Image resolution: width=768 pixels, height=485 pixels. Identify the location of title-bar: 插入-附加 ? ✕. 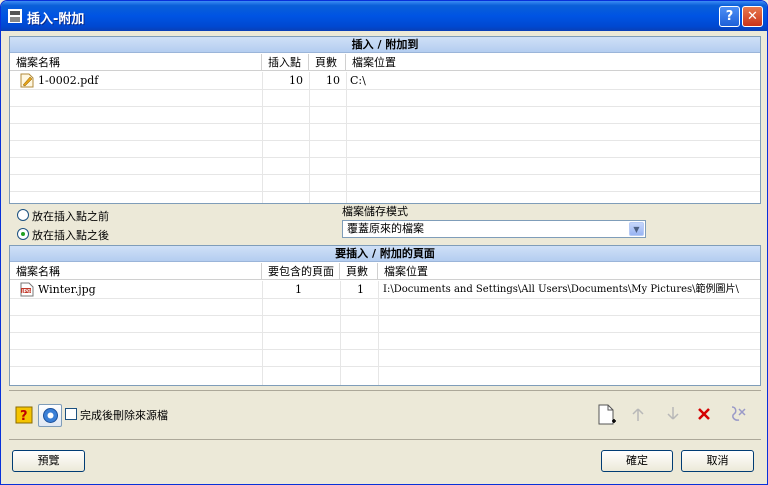
(384, 16).